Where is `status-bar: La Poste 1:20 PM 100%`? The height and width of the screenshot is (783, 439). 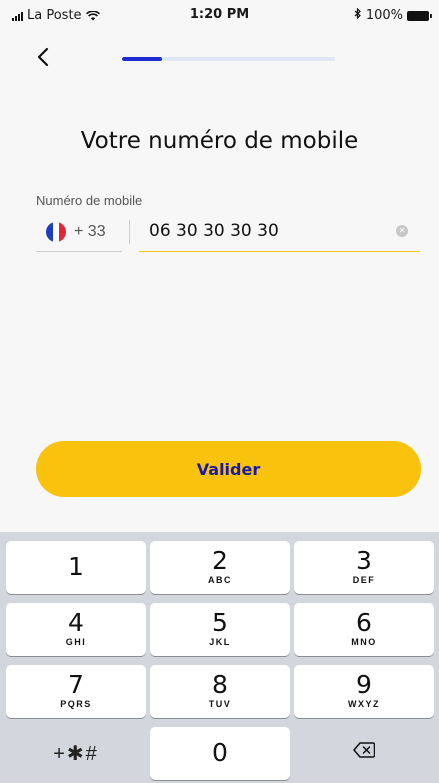
status-bar: La Poste 1:20 PM 100% is located at coordinates (219, 15).